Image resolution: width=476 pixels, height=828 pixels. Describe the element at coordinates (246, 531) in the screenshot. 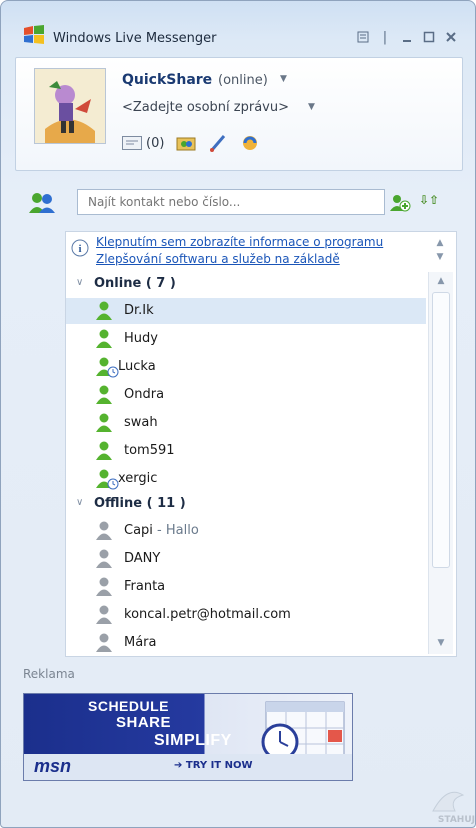

I see `contact-item: Capi - Hallo` at that location.